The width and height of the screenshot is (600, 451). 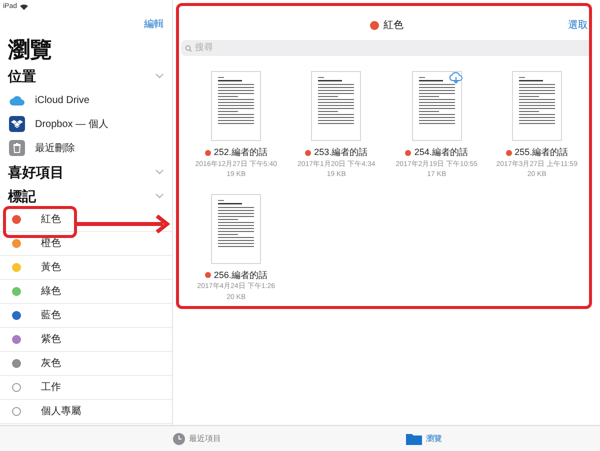 What do you see at coordinates (86, 148) in the screenshot?
I see `location-item: 最近刪除` at bounding box center [86, 148].